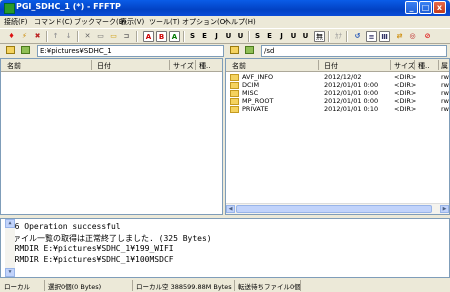 The height and width of the screenshot is (292, 450). I want to click on list-view-icon: ≡, so click(371, 36).